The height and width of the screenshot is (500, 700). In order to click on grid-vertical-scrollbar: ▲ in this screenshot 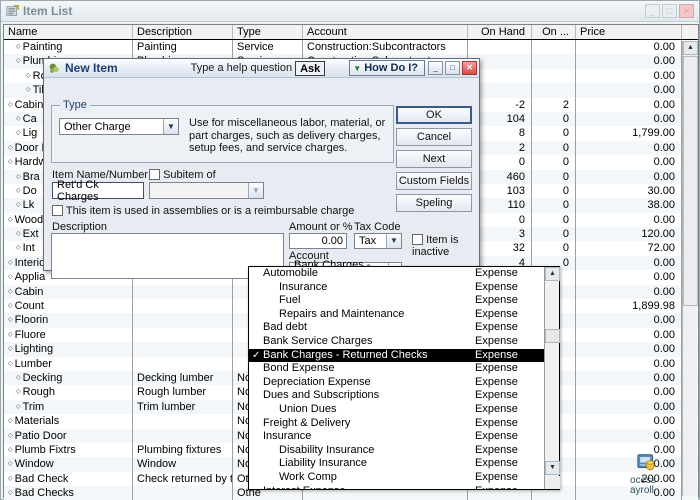, I will do `click(690, 268)`.